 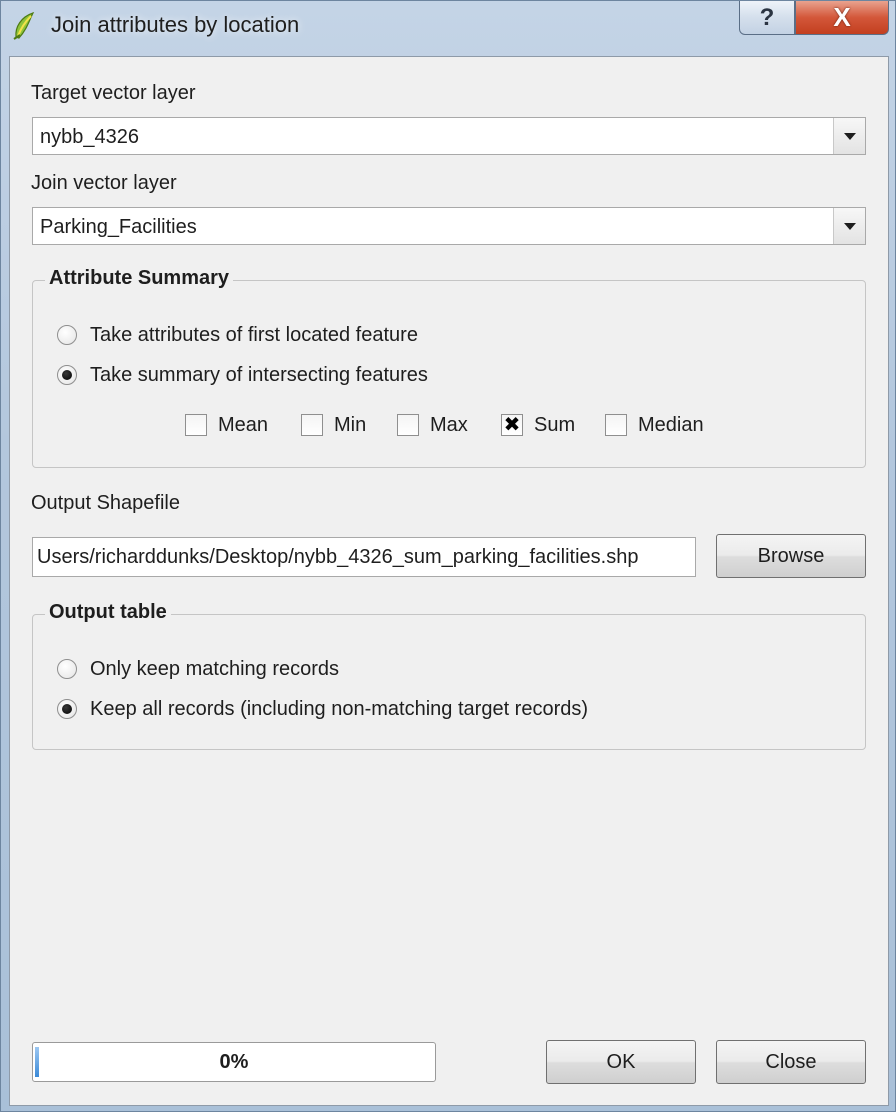 I want to click on mean-label: Mean, so click(x=243, y=425).